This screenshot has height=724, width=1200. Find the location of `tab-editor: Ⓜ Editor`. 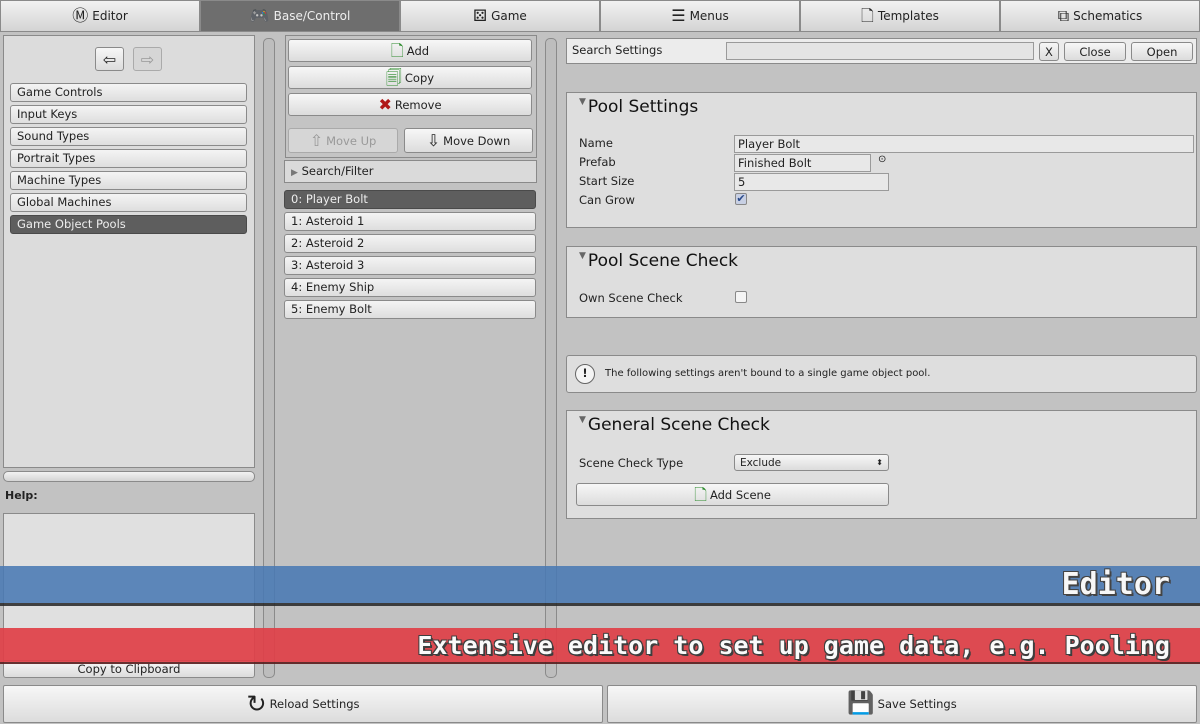

tab-editor: Ⓜ Editor is located at coordinates (100, 16).